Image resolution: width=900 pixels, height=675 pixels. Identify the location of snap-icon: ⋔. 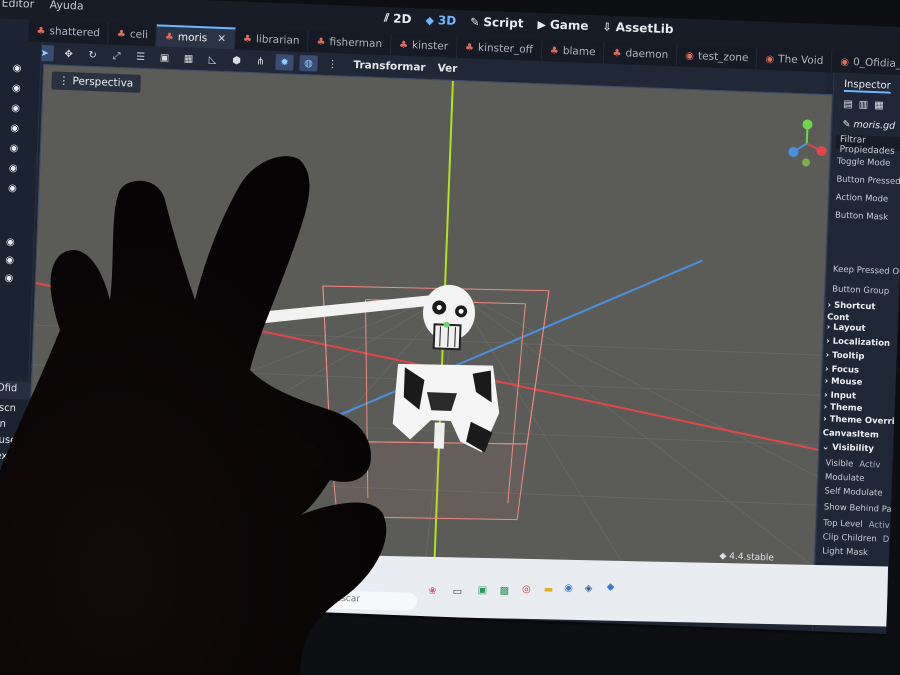
(260, 61).